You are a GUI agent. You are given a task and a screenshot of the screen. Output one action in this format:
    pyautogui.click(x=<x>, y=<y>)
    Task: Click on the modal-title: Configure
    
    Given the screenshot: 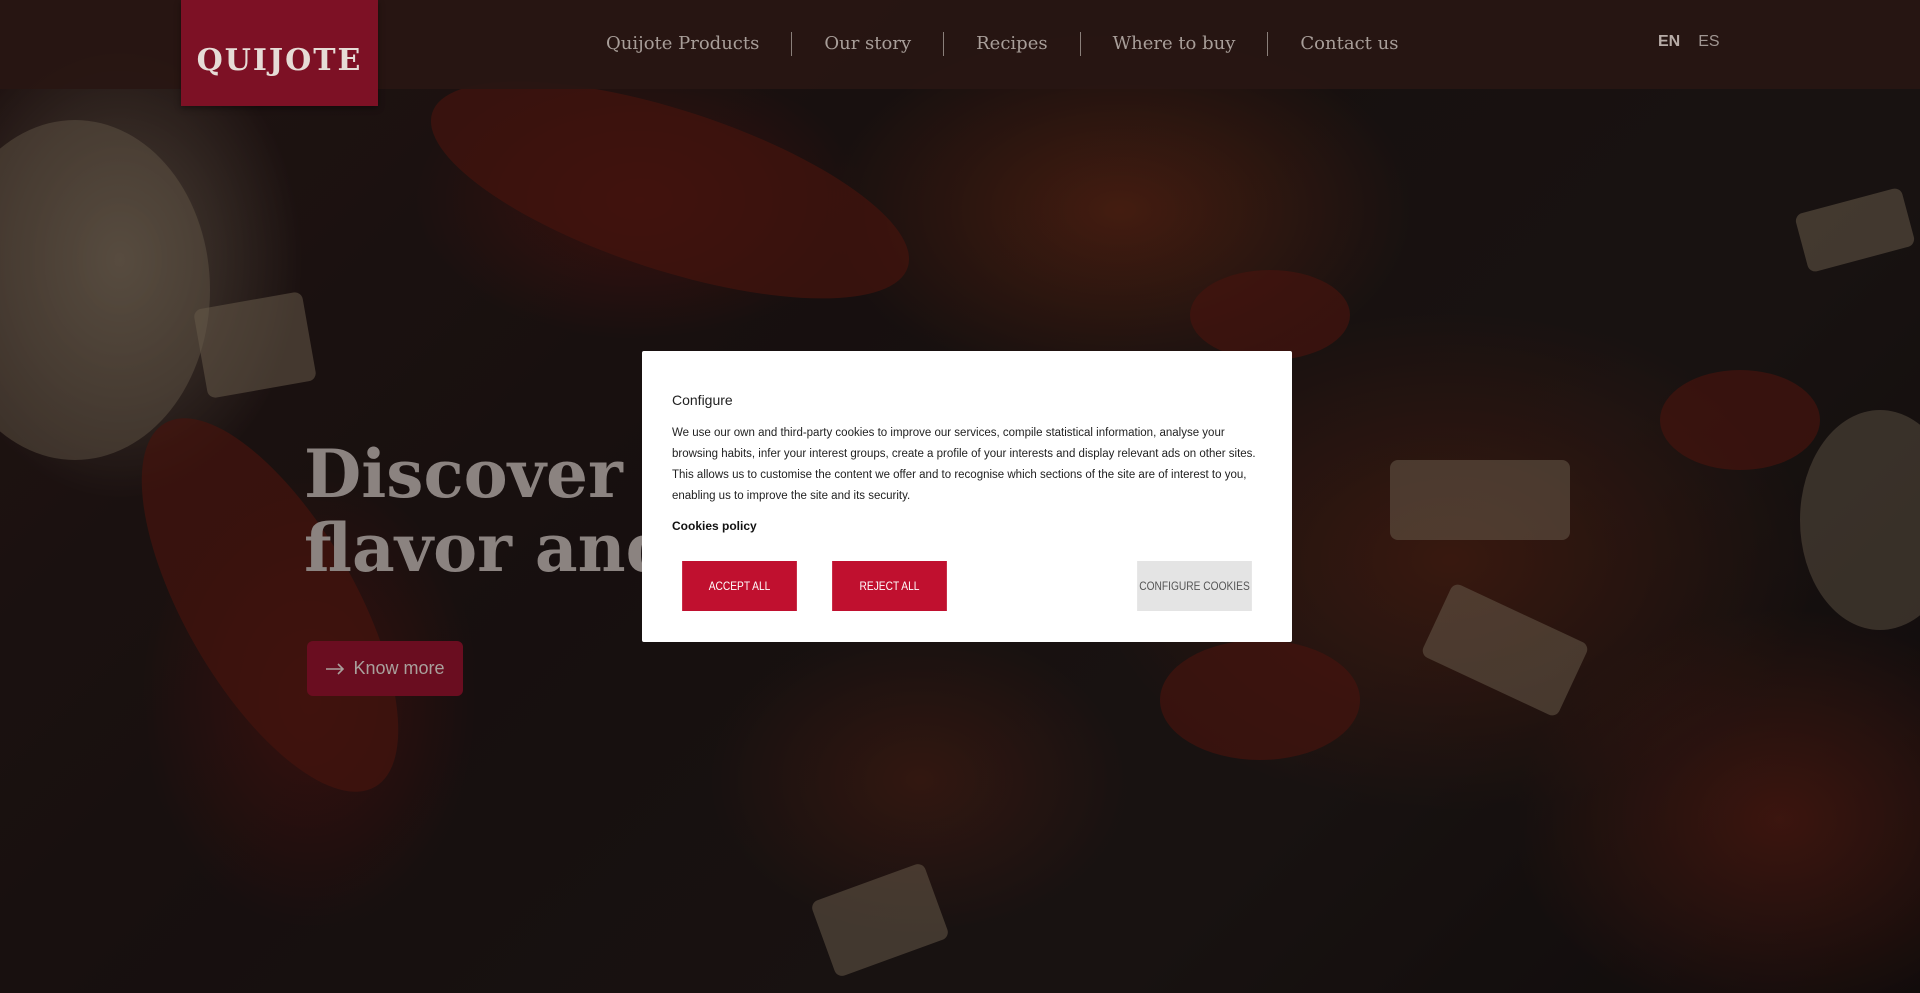 What is the action you would take?
    pyautogui.click(x=702, y=400)
    